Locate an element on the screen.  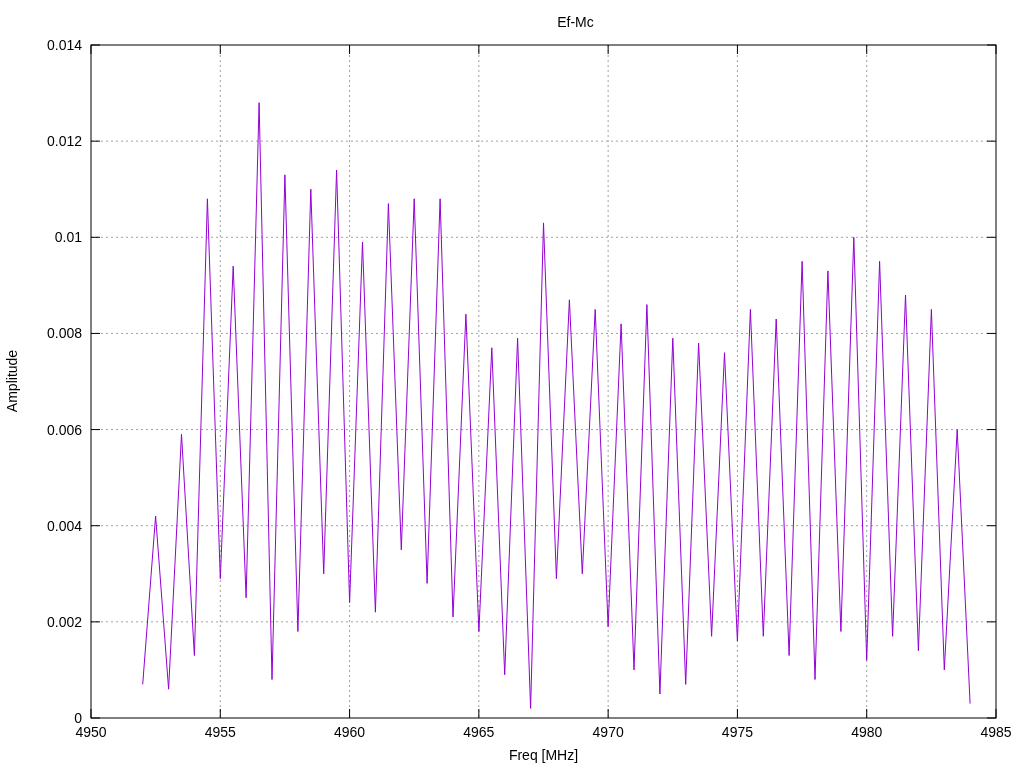
y-tick-label: 0.012 is located at coordinates (64, 141).